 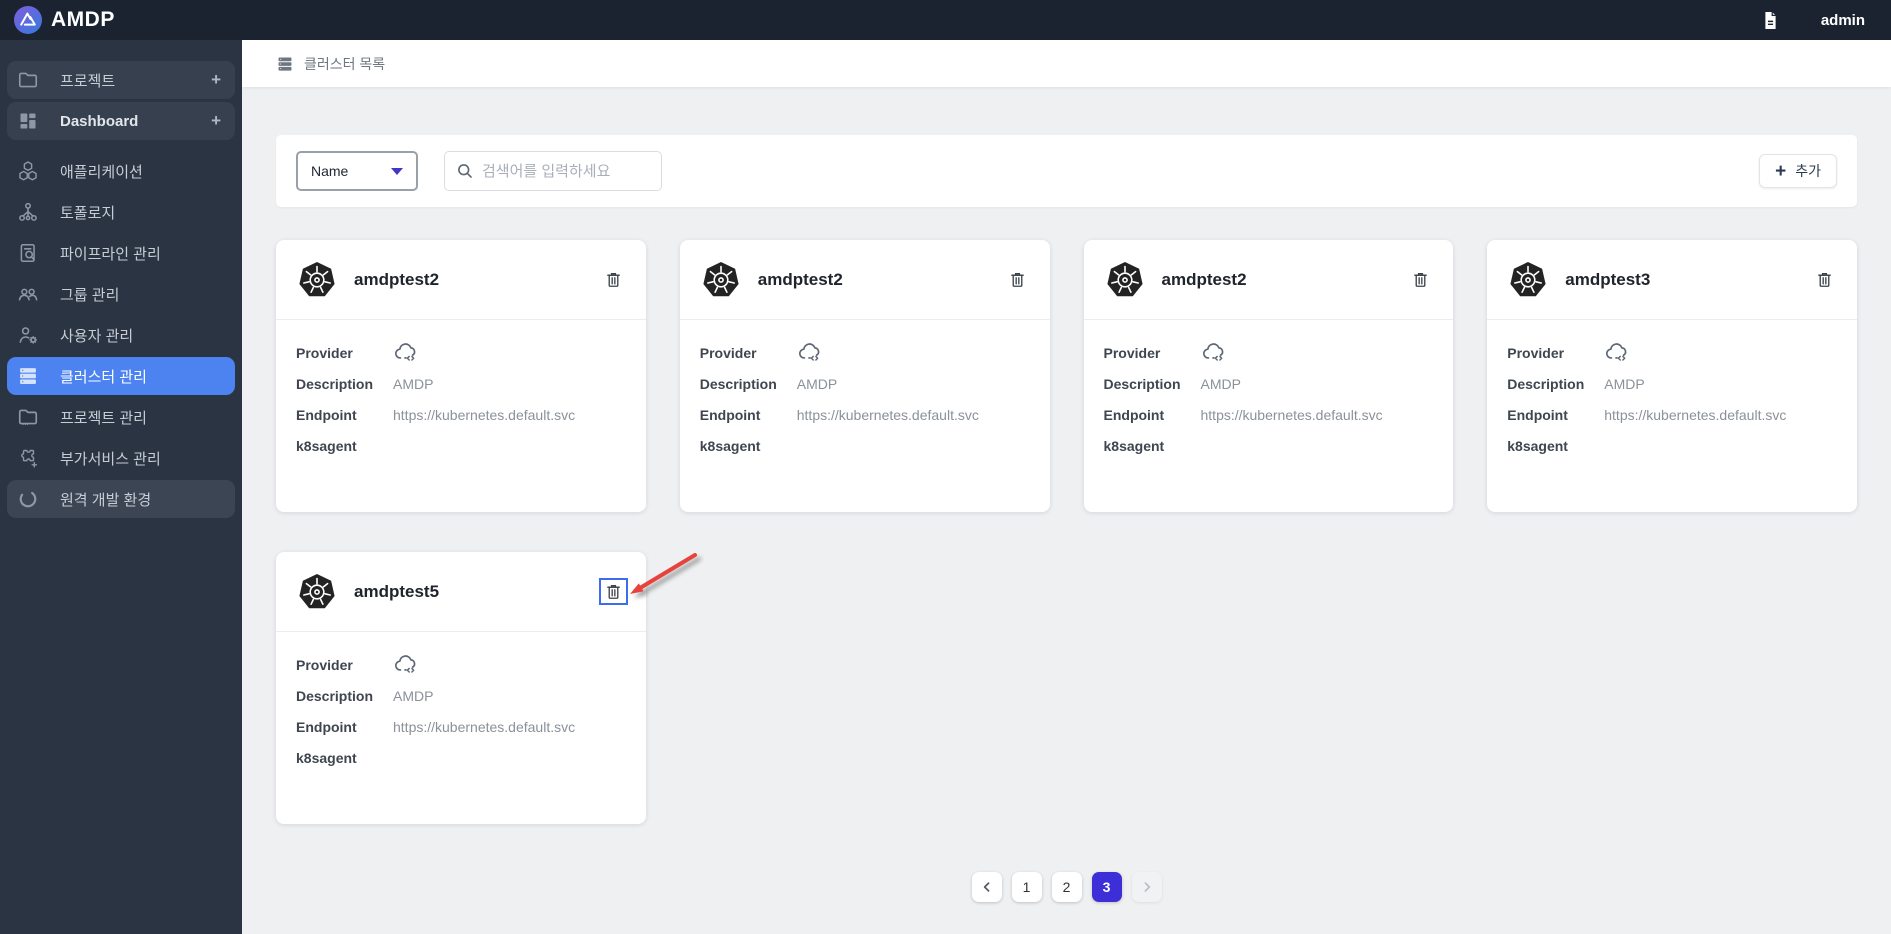 What do you see at coordinates (121, 458) in the screenshot?
I see `sidebar-item-addon-services: 부가서비스 관리` at bounding box center [121, 458].